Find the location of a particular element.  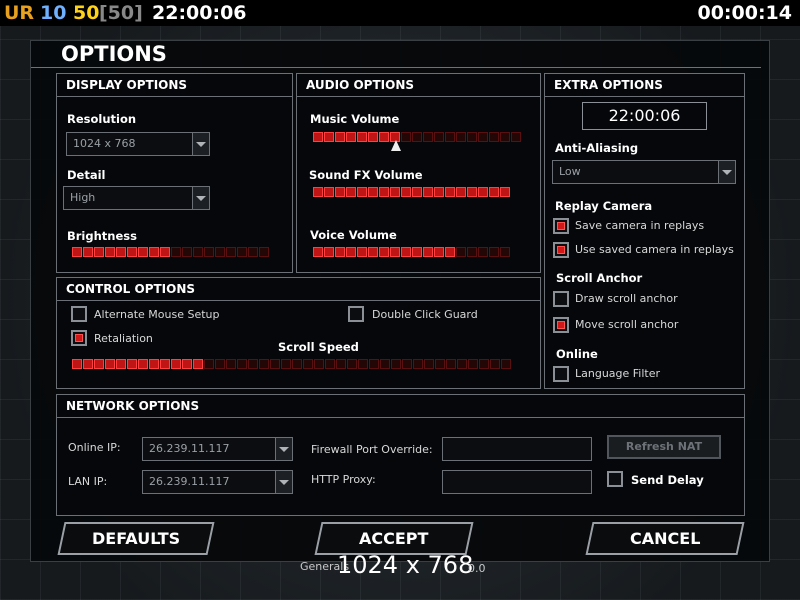

music-volume-slider is located at coordinates (417, 137).